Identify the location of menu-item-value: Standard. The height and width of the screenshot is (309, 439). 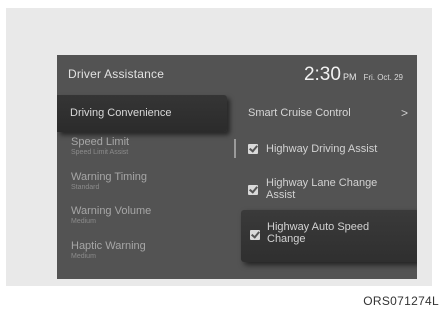
(85, 187).